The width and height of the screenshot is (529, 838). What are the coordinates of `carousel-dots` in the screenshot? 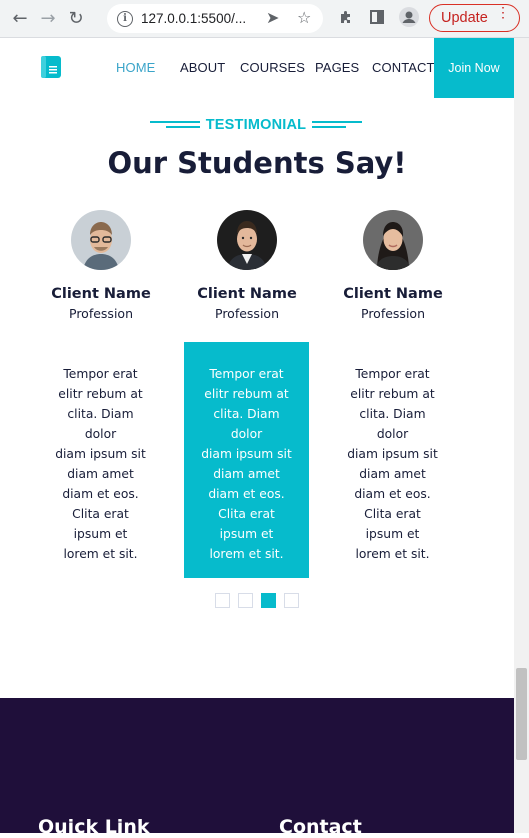 It's located at (257, 600).